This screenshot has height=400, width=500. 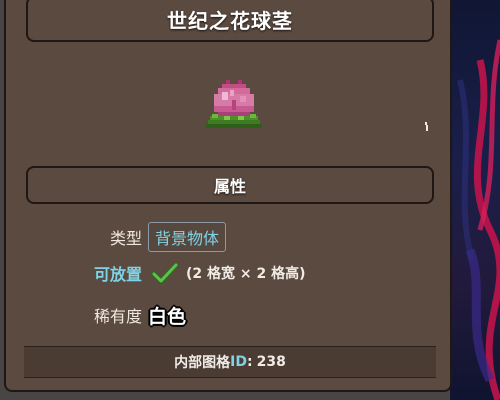 I want to click on property-row-type: 类型 背景物体, so click(x=146, y=237).